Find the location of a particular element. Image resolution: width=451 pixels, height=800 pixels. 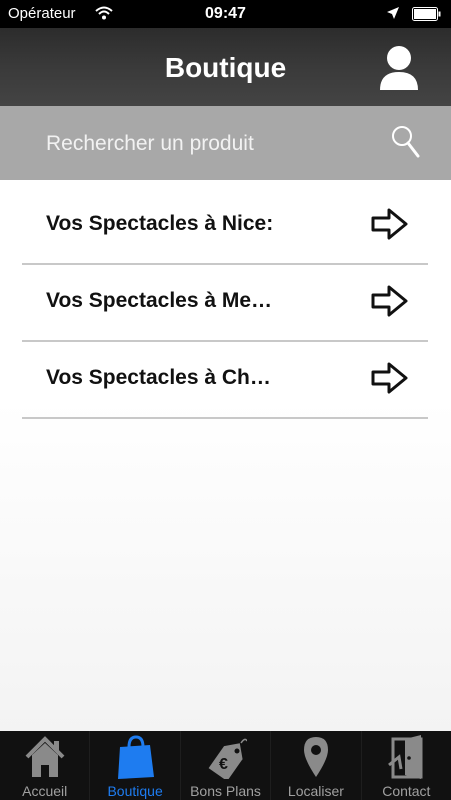

tab-localiser: Localiser is located at coordinates (315, 765).